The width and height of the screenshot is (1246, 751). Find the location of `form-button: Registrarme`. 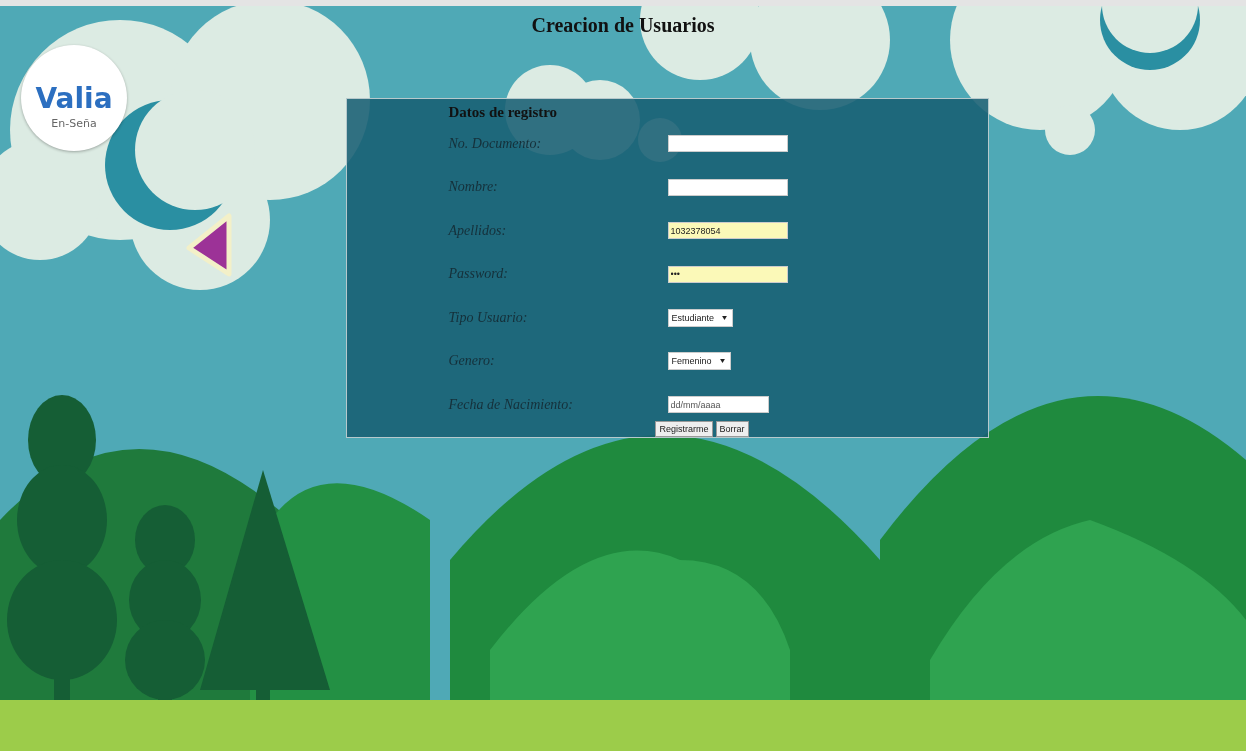

form-button: Registrarme is located at coordinates (684, 428).